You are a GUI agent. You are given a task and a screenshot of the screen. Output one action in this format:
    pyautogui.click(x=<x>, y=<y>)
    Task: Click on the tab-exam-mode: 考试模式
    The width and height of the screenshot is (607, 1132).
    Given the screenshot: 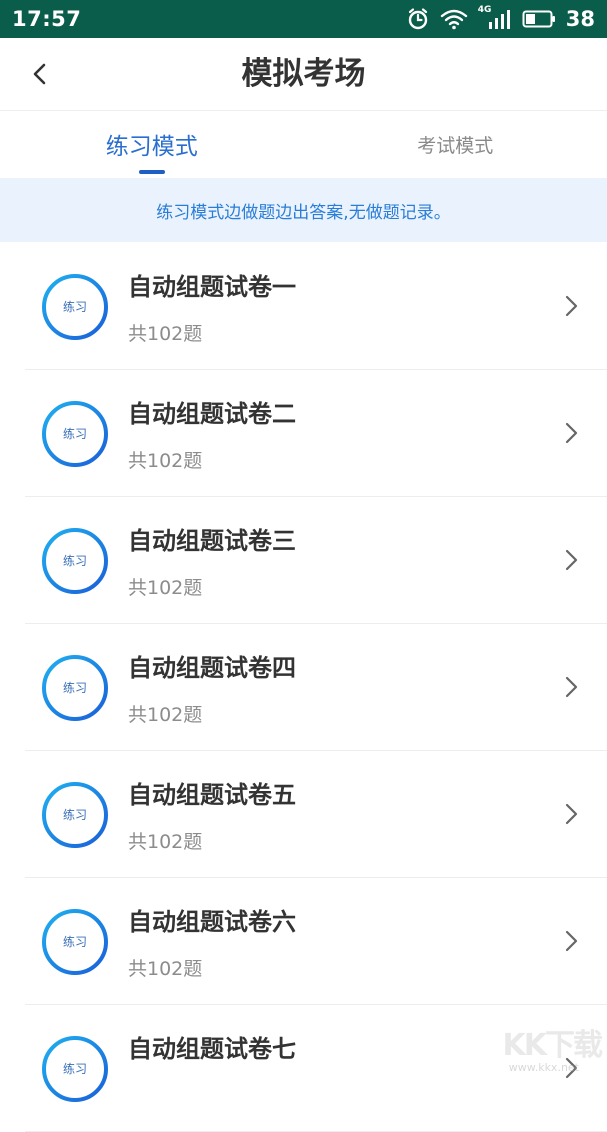 What is the action you would take?
    pyautogui.click(x=455, y=144)
    